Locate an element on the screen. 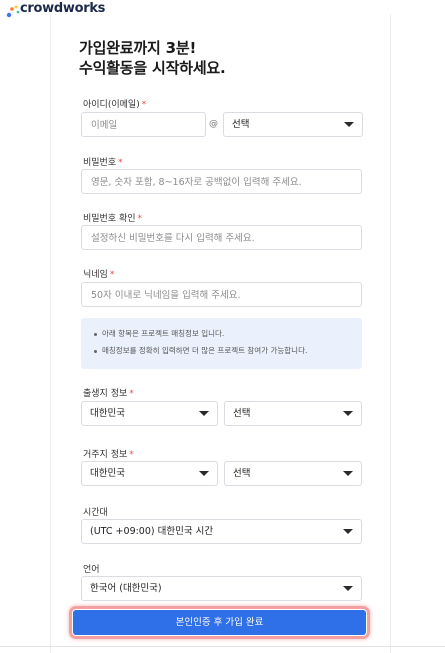  residence-country-value: 대한민국 is located at coordinates (107, 473).